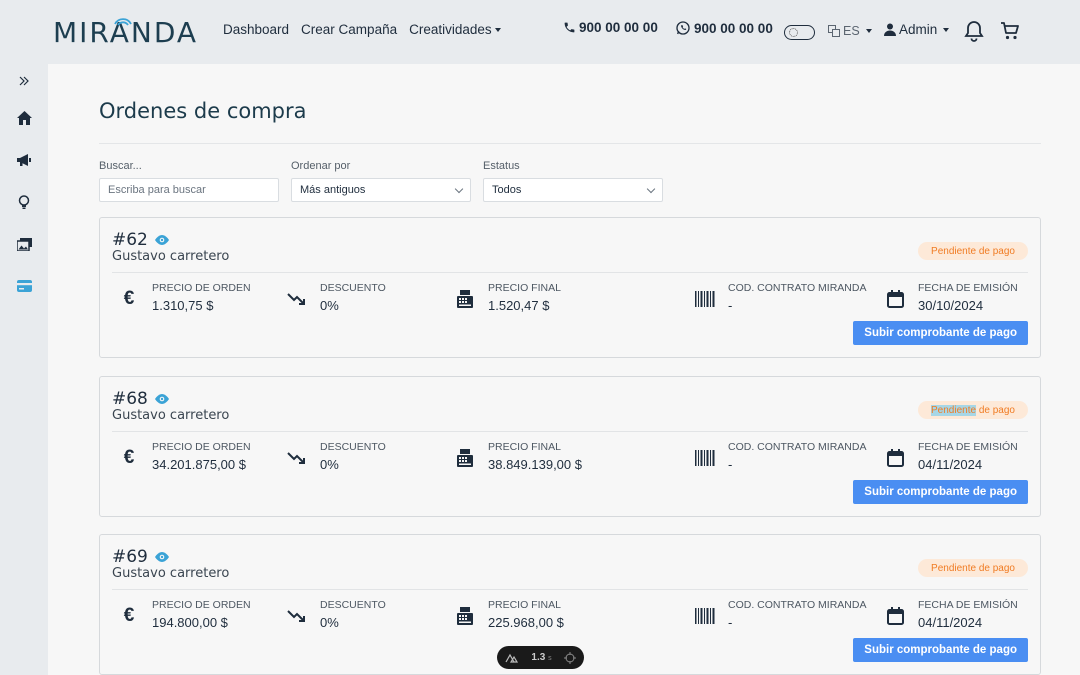  I want to click on order-price: 1.310,75 $, so click(183, 305).